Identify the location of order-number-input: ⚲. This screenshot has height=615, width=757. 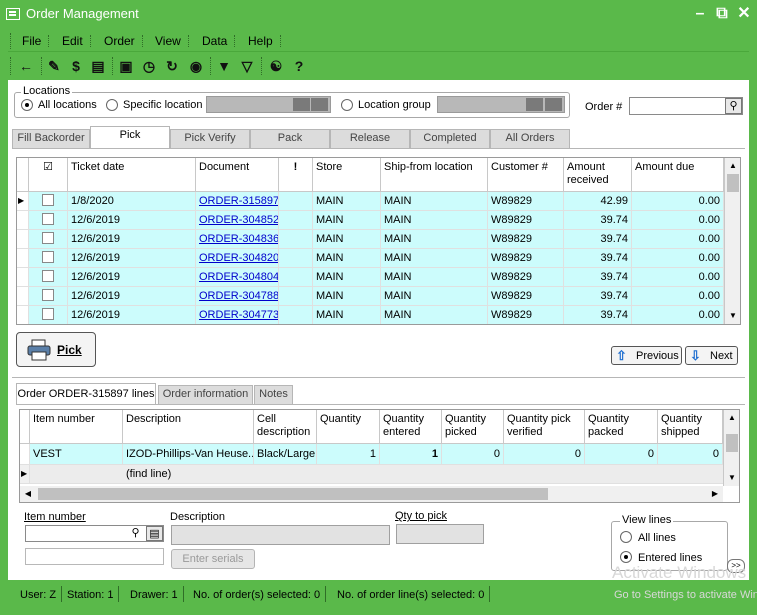
(686, 106).